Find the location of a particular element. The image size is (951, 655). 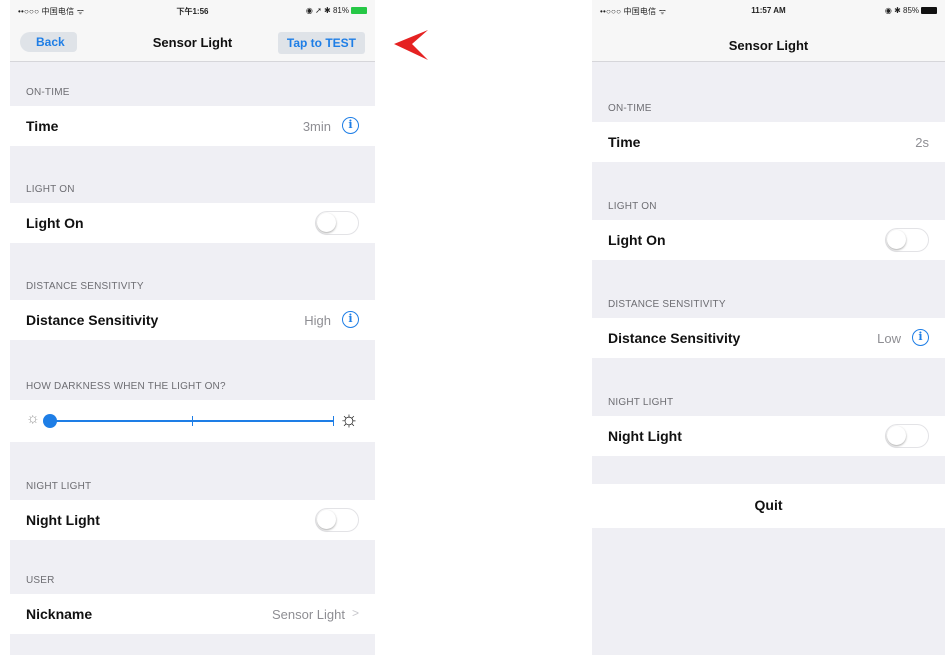

status-battery: ◉ ➚ ✱ 81% is located at coordinates (336, 10).